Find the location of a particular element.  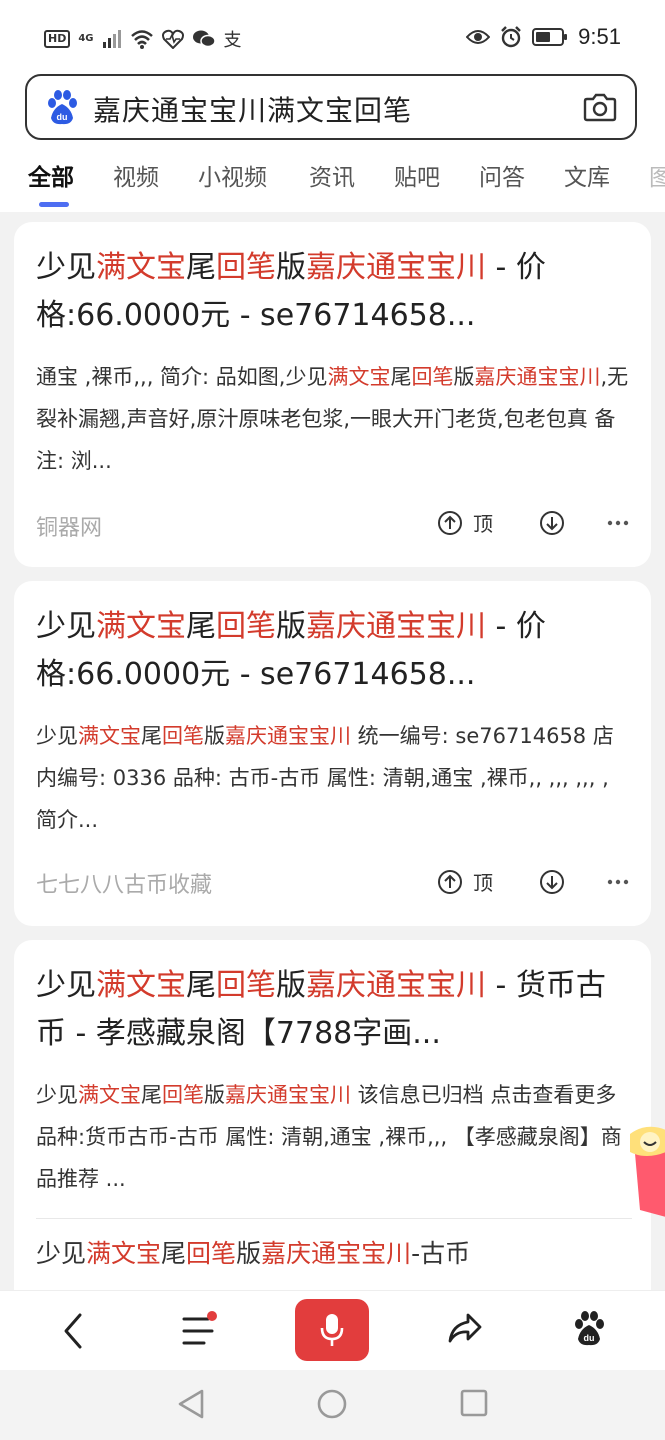

status-bar: HD 4G 支 9:51 is located at coordinates (332, 36).